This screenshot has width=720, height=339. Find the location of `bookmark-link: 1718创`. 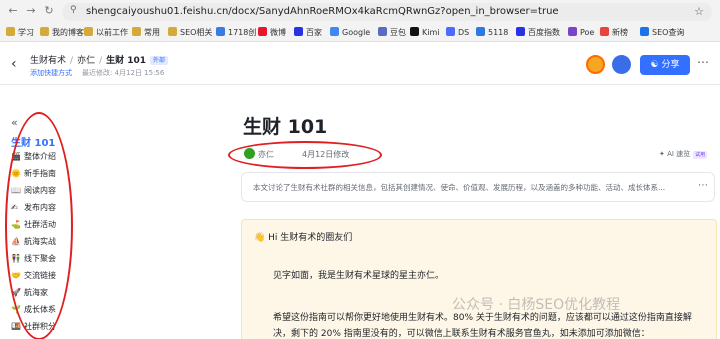

bookmark-link: 1718创 is located at coordinates (236, 33).